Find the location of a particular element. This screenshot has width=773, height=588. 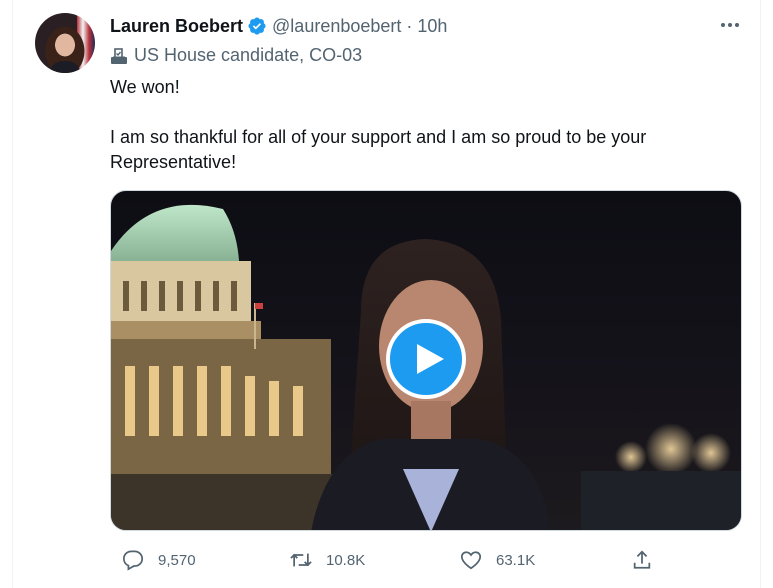

timestamp: 10h is located at coordinates (432, 26).